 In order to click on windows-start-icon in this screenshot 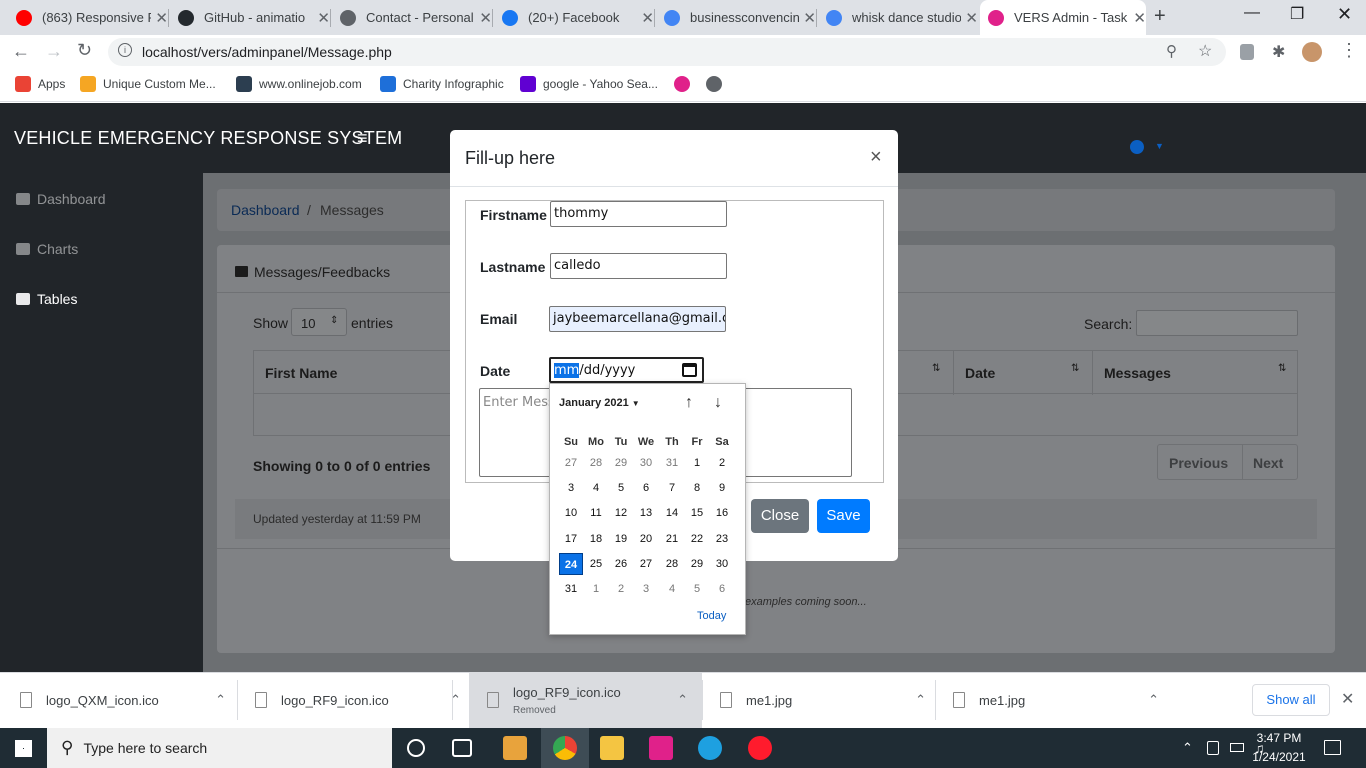, I will do `click(23, 748)`.